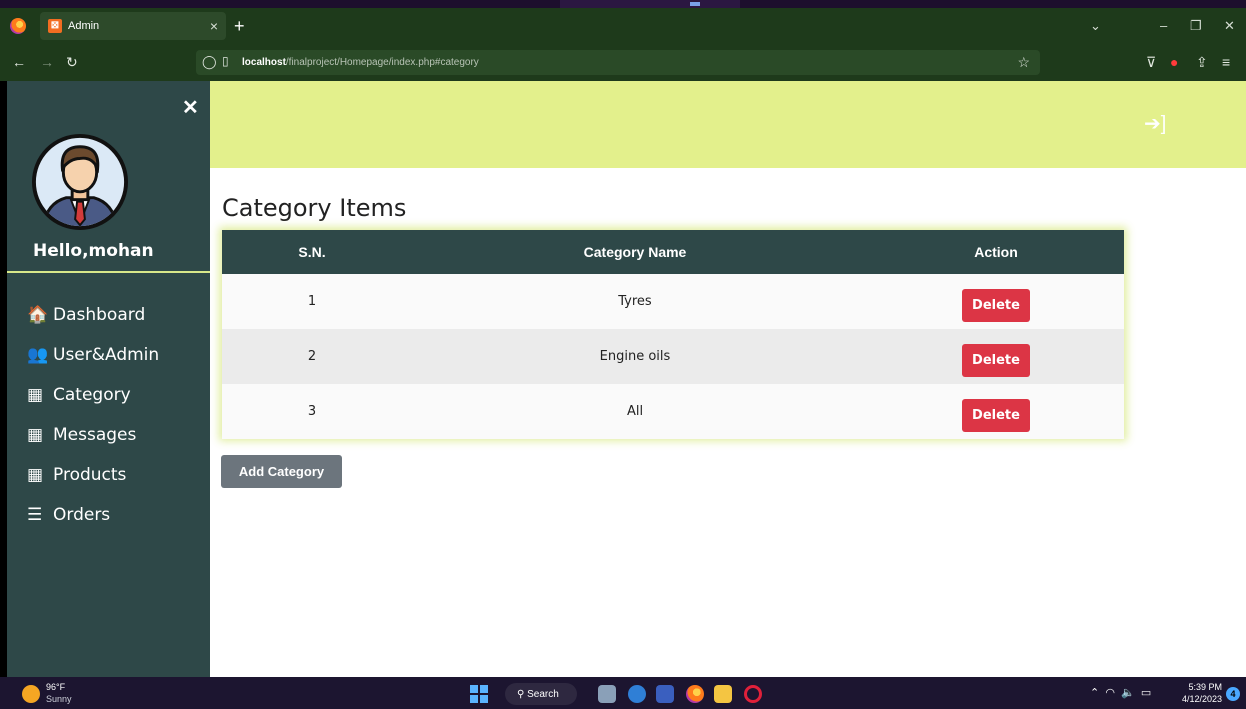  I want to click on sidebar-item-category: ▦ Category, so click(93, 395).